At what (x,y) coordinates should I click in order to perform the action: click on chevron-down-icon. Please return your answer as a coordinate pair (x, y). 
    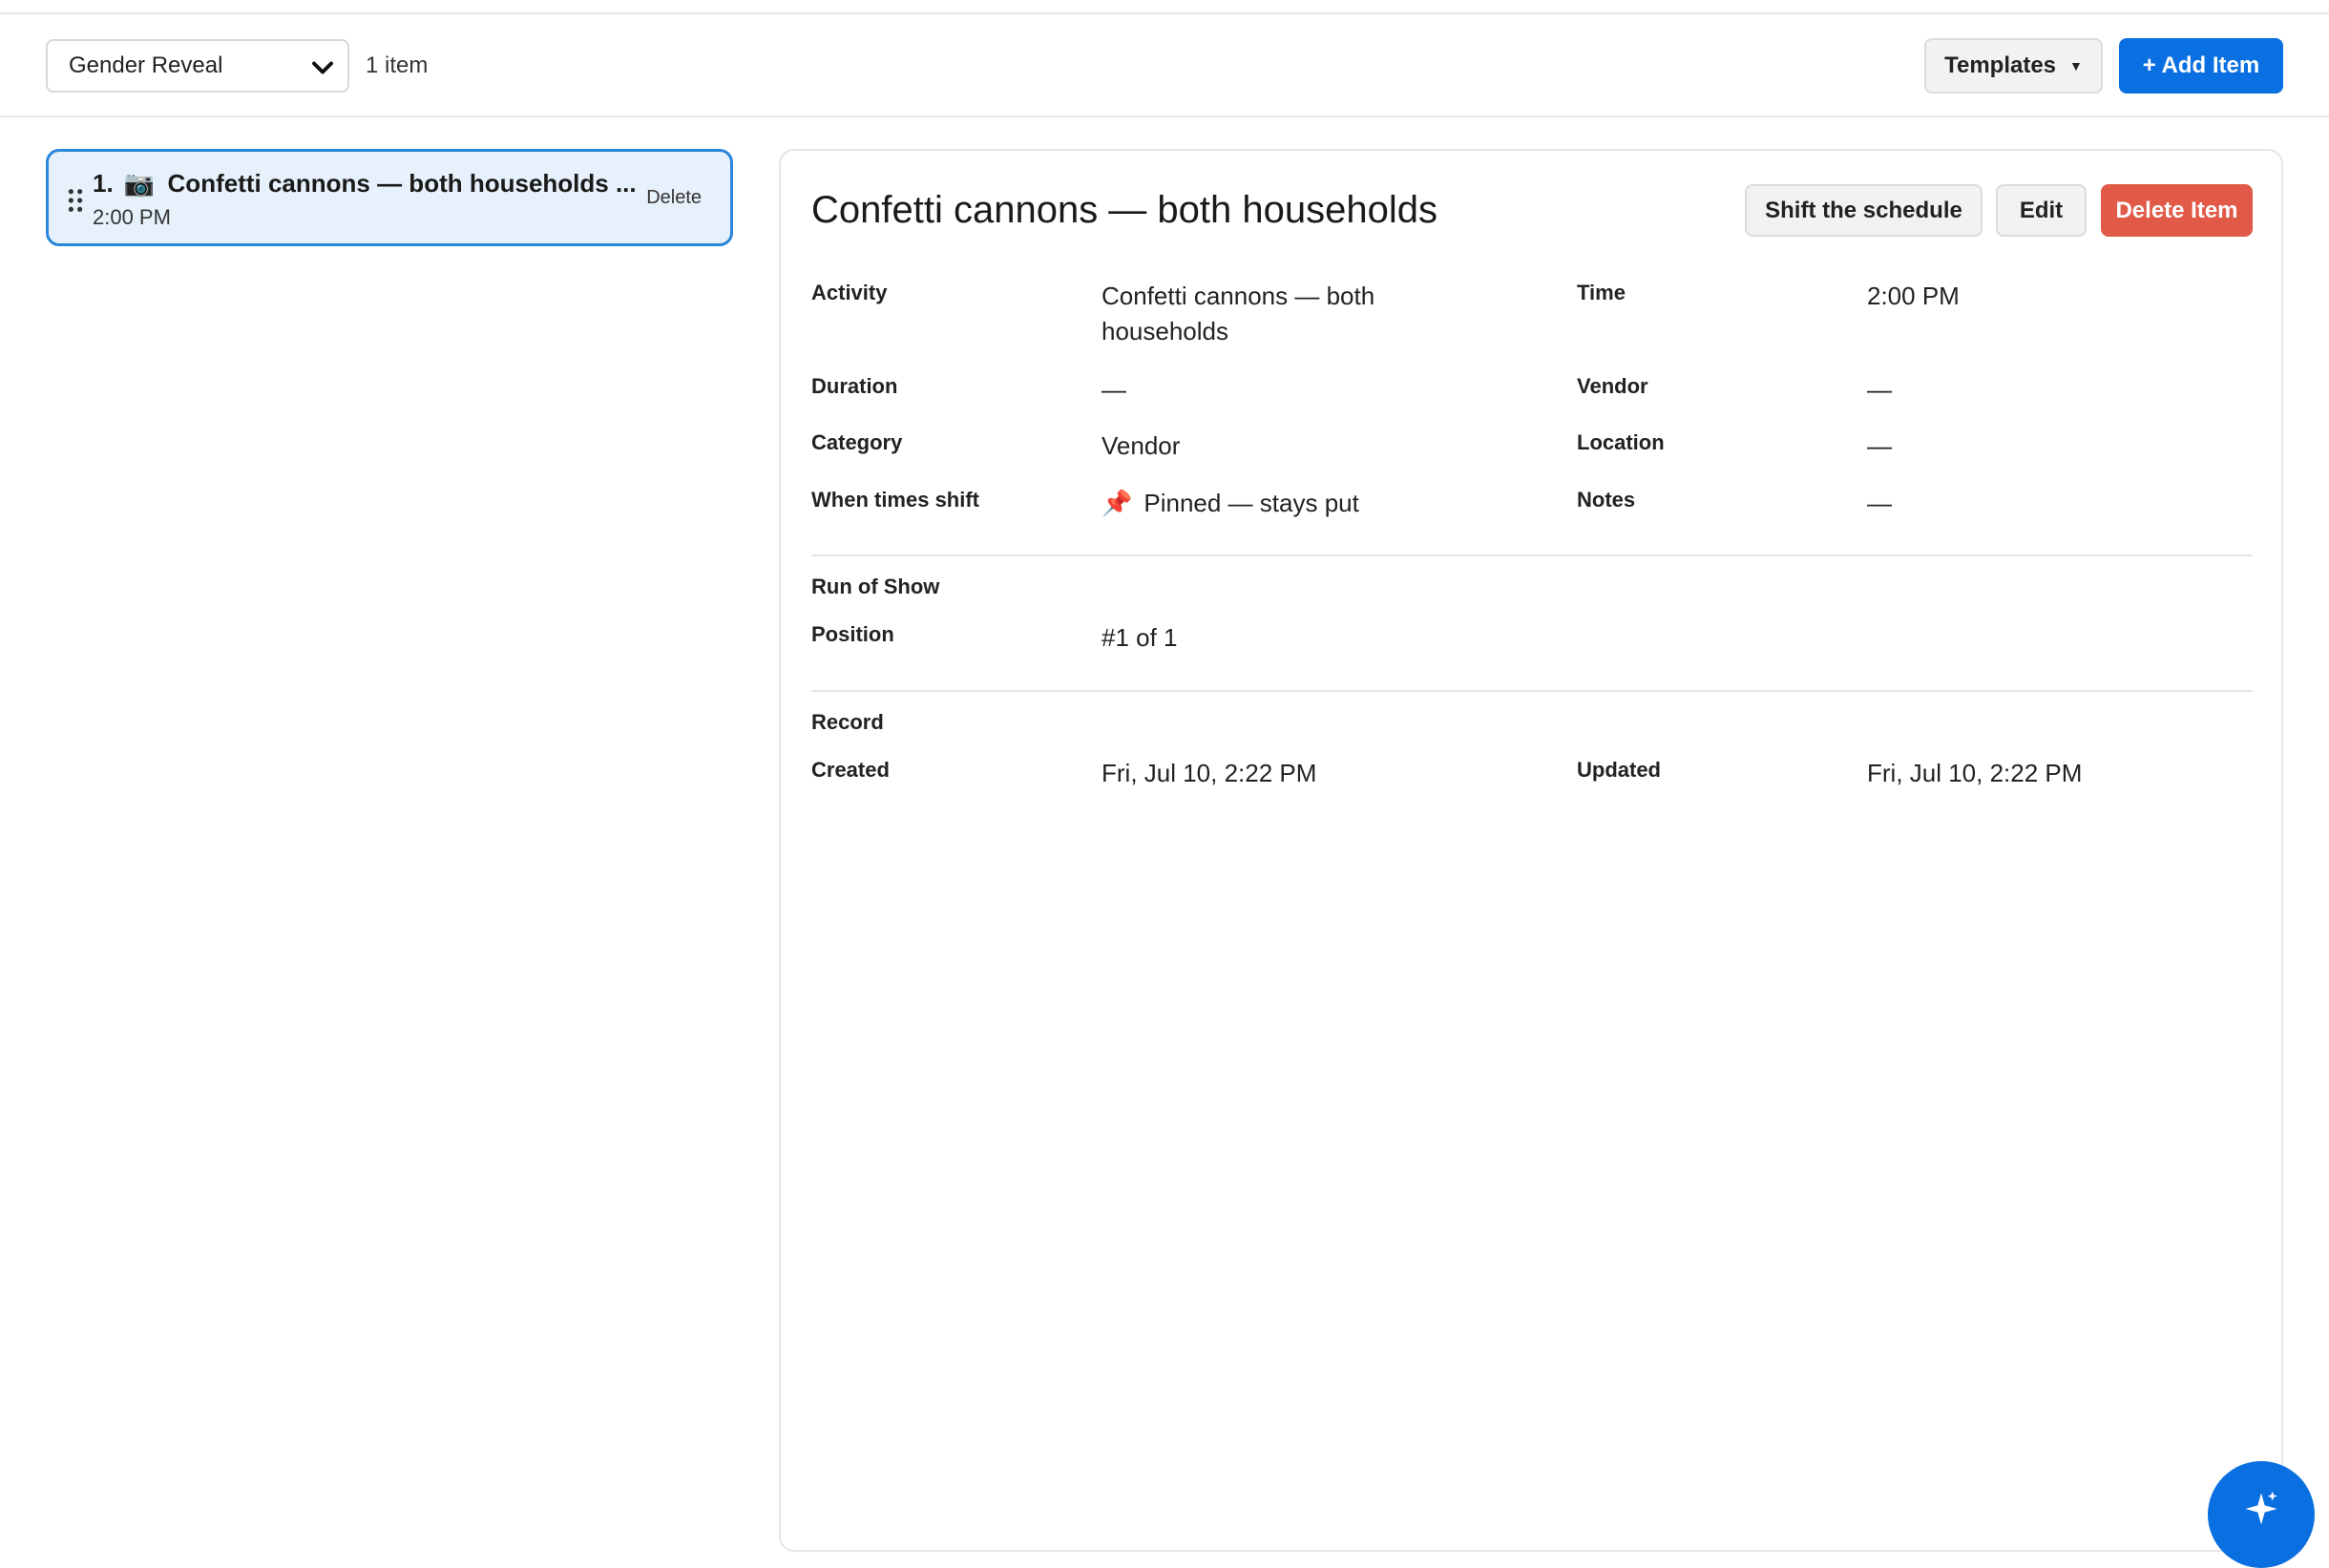
    Looking at the image, I should click on (323, 67).